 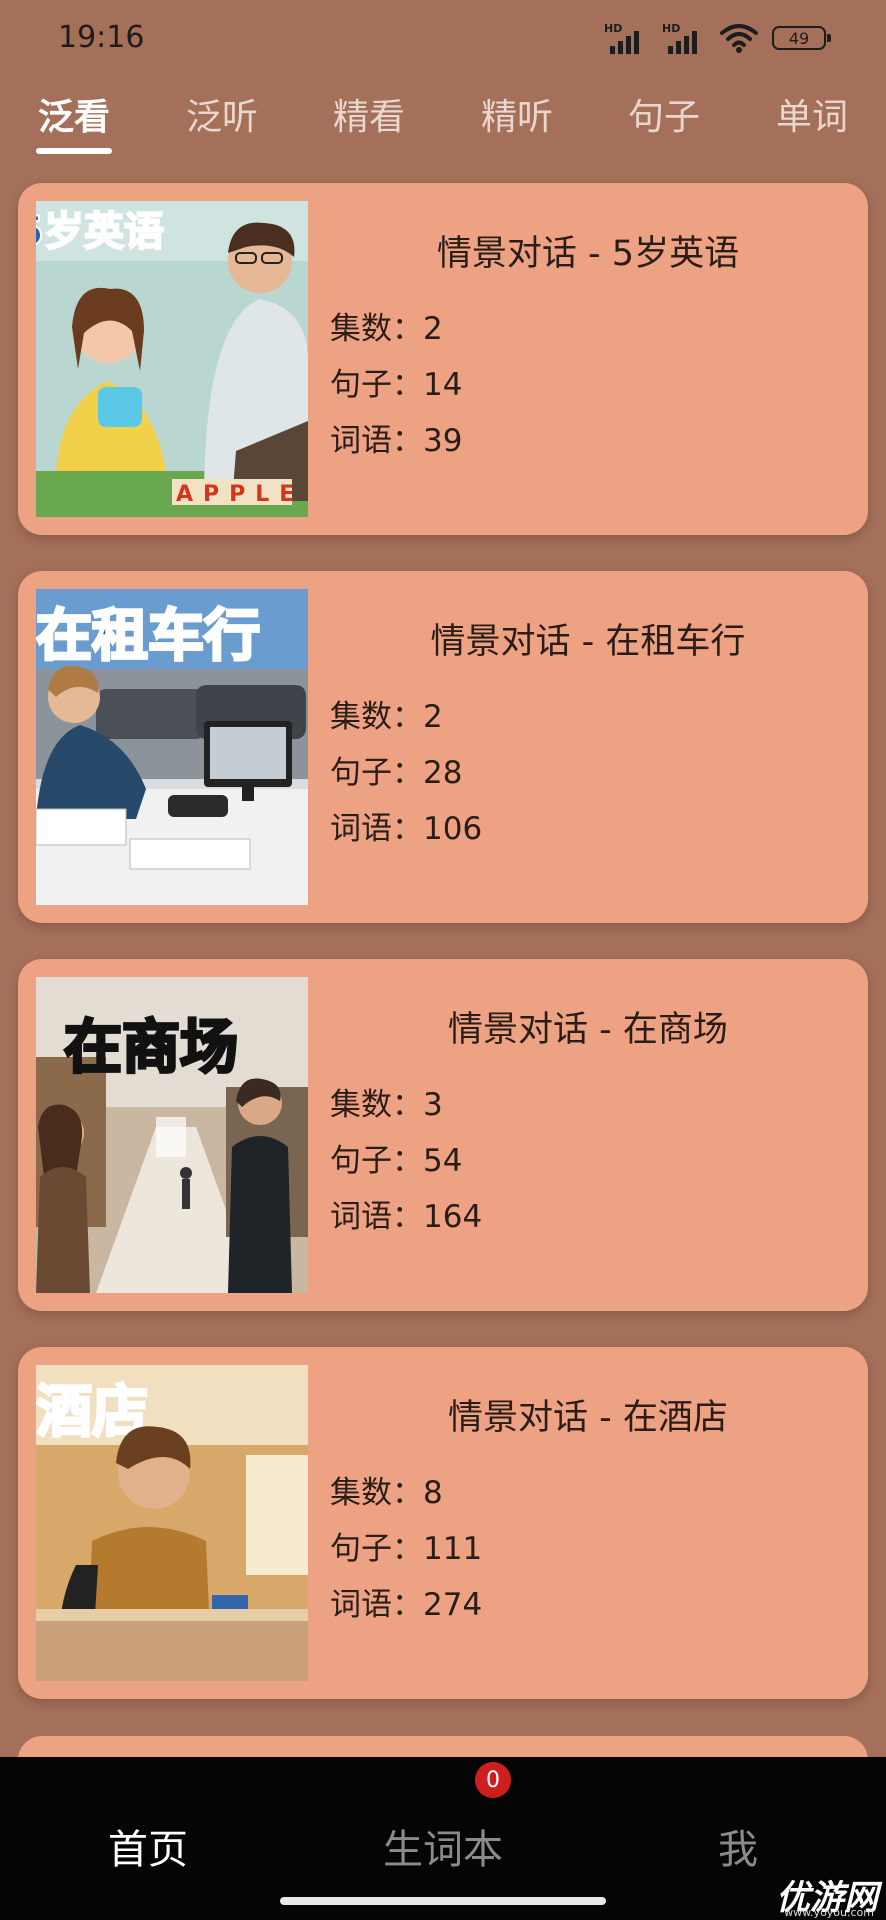 I want to click on sentence-count: 句子：14, so click(x=396, y=385).